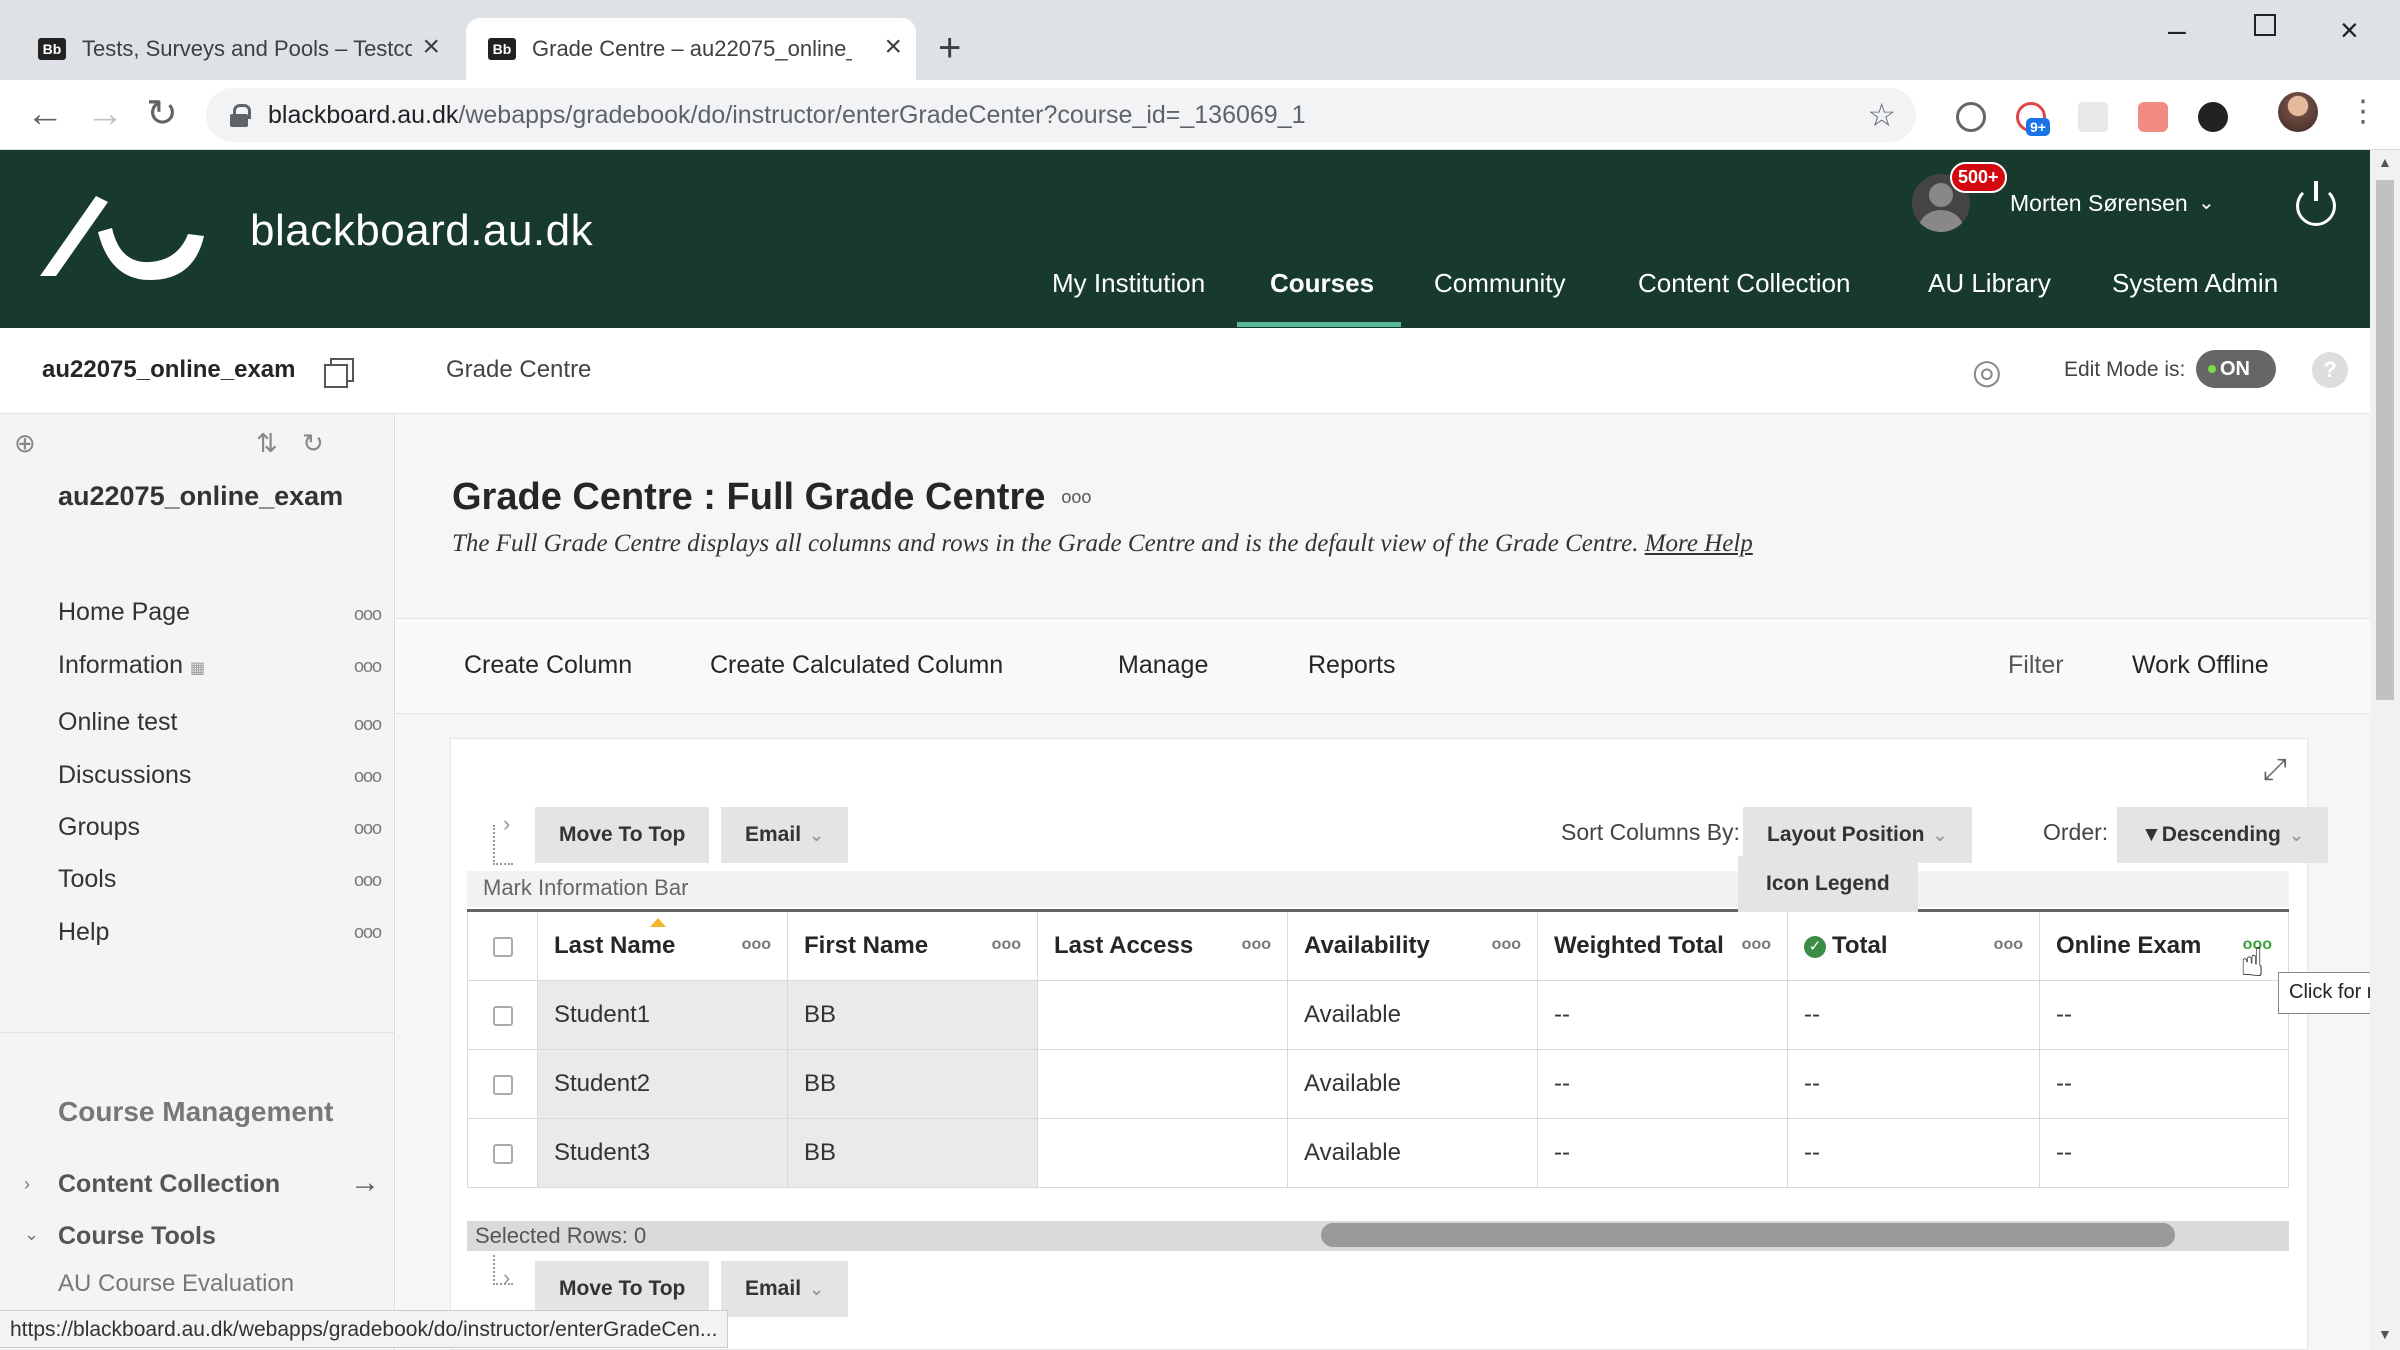 The image size is (2400, 1350). I want to click on nav-community: Community, so click(1499, 283).